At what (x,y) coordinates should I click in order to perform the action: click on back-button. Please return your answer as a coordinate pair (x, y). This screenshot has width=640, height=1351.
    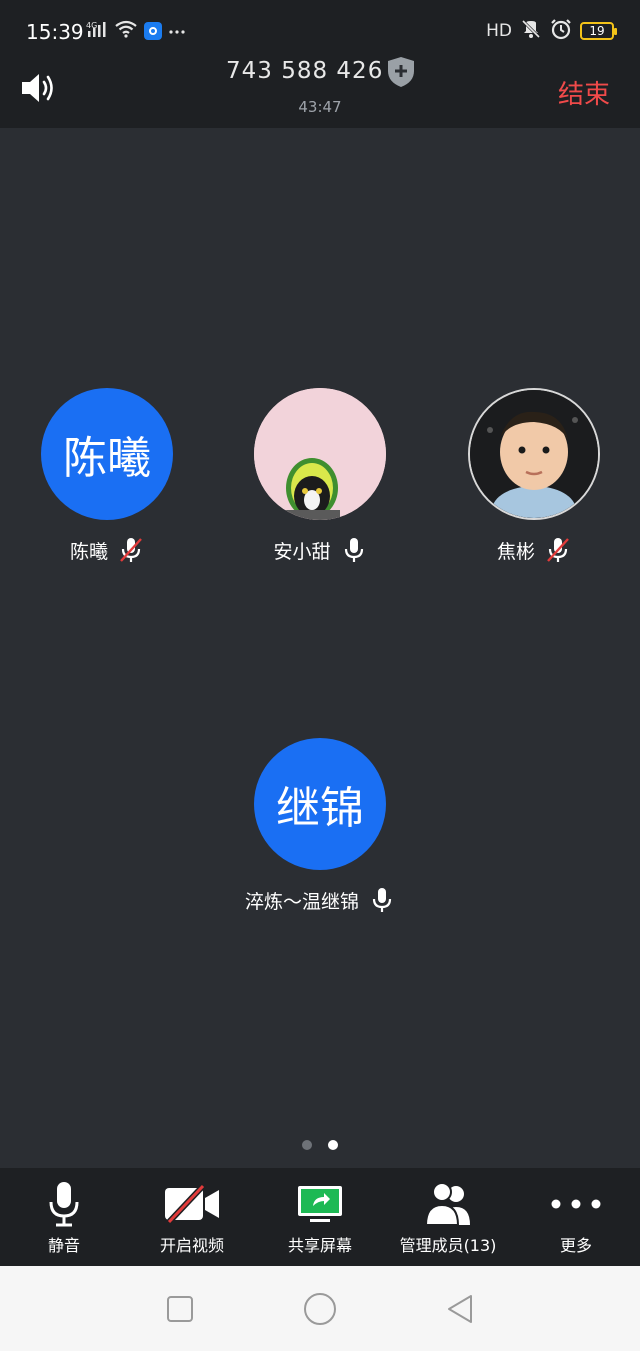
    Looking at the image, I should click on (460, 1309).